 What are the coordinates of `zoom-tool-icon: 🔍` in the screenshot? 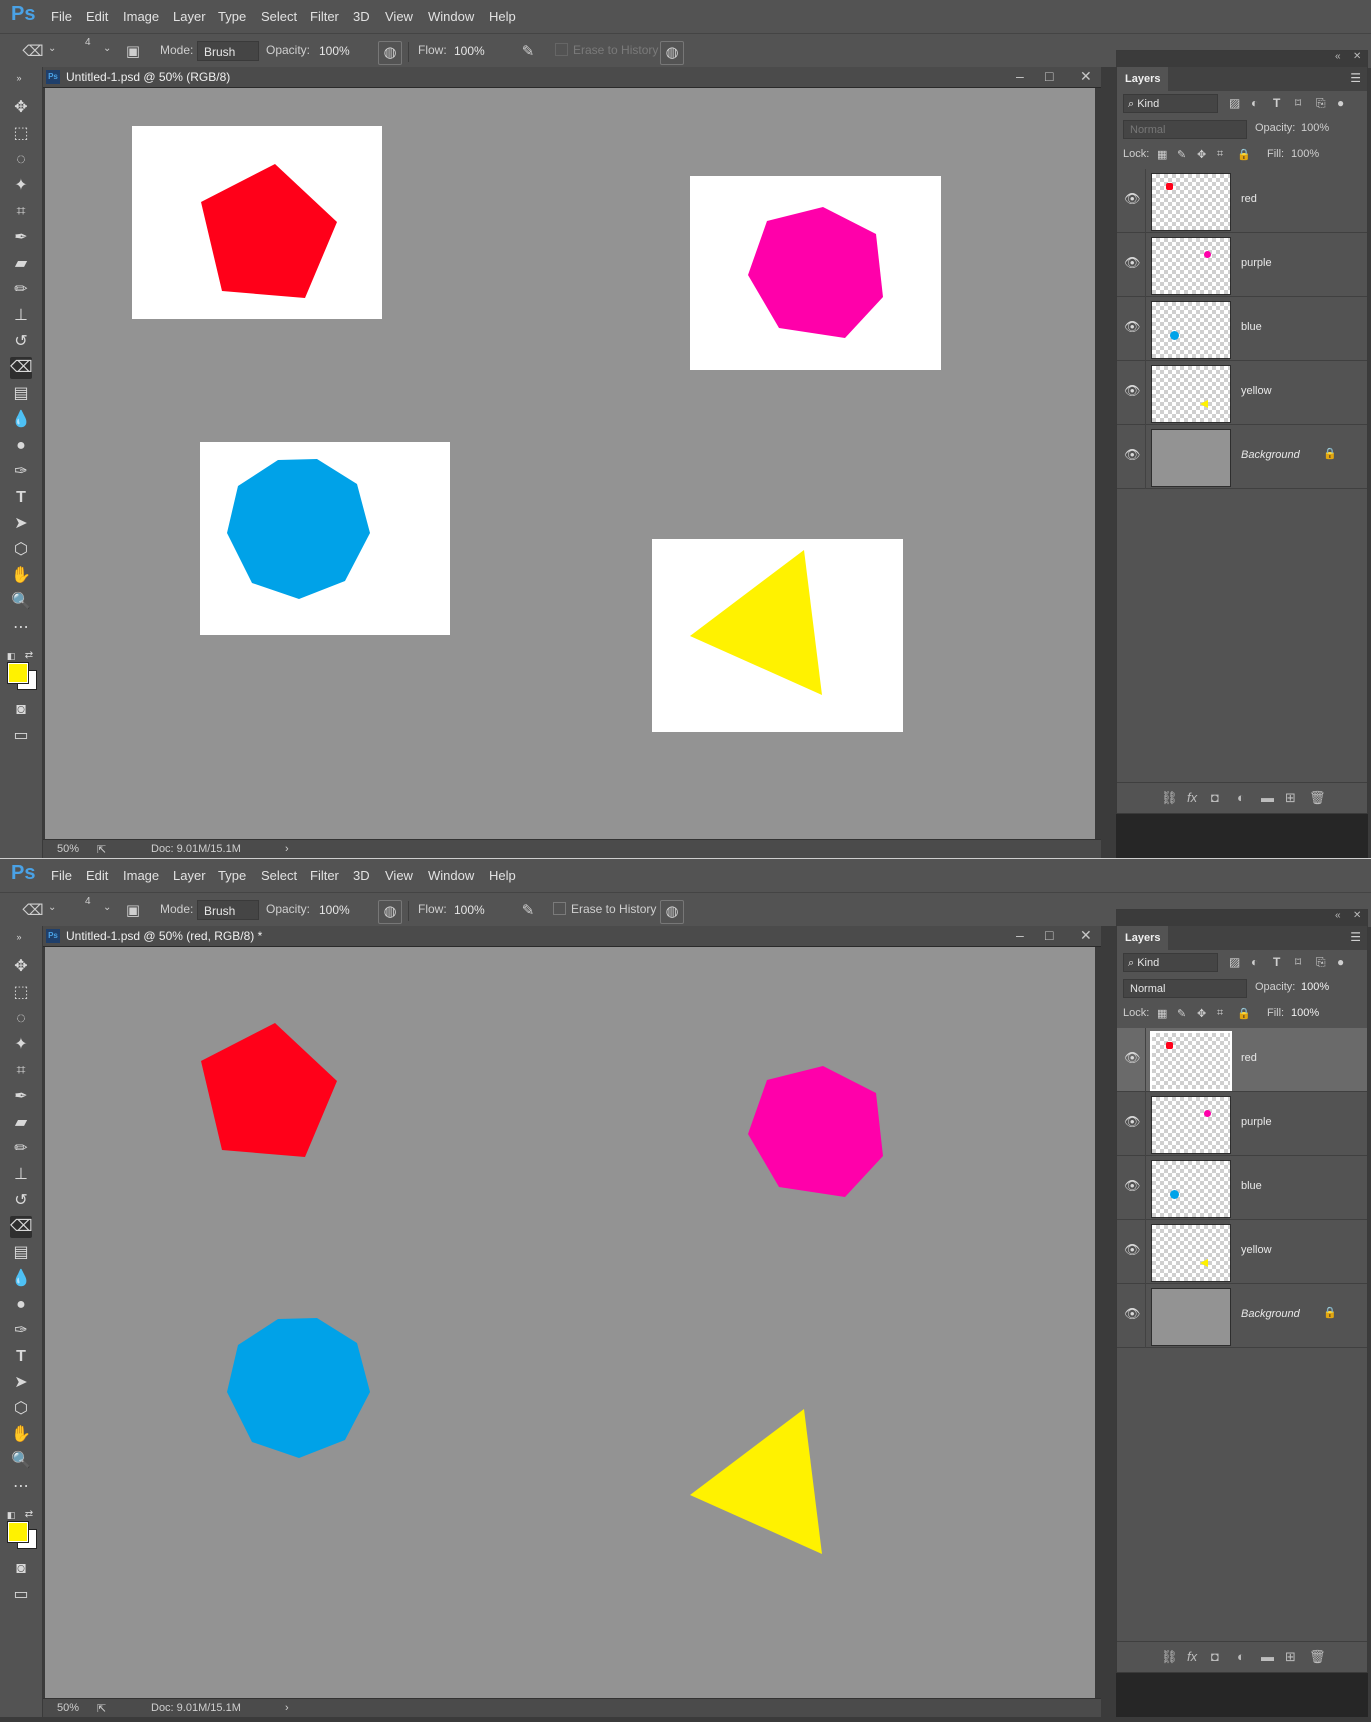 It's located at (21, 1461).